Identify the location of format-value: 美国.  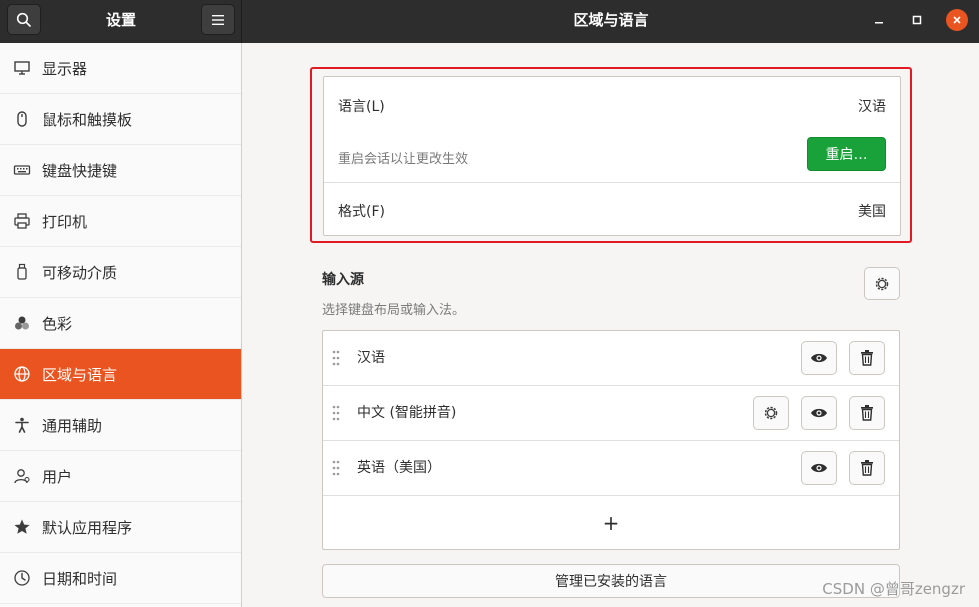
(872, 211).